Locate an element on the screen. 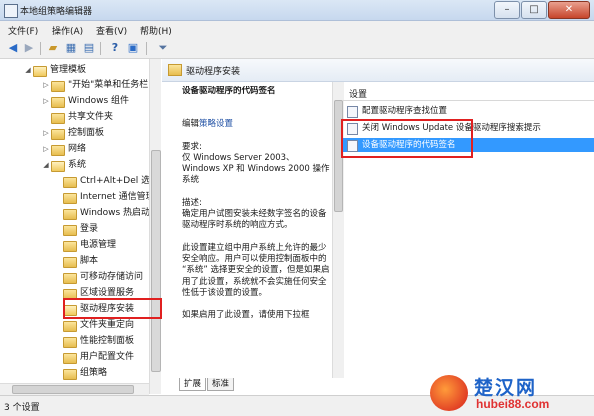 Image resolution: width=594 pixels, height=416 pixels. tree-item: ▷ 控制面板 is located at coordinates (73, 133).